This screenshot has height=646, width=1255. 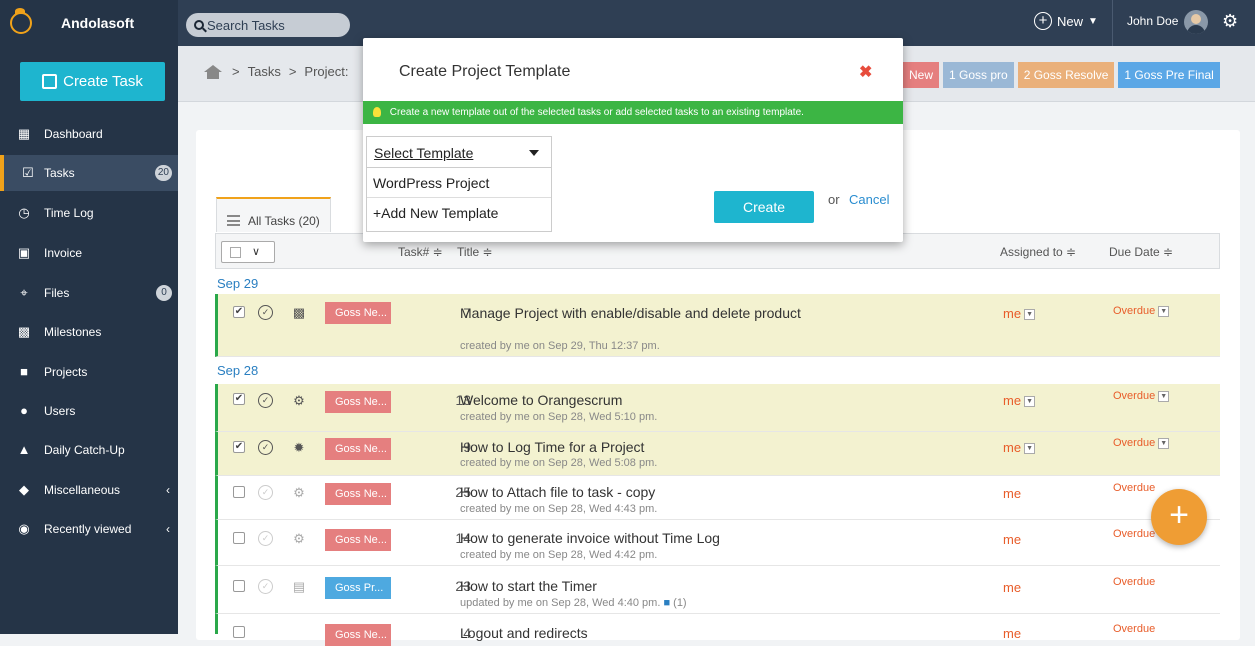 What do you see at coordinates (420, 252) in the screenshot?
I see `column-task-number: Task# ≑` at bounding box center [420, 252].